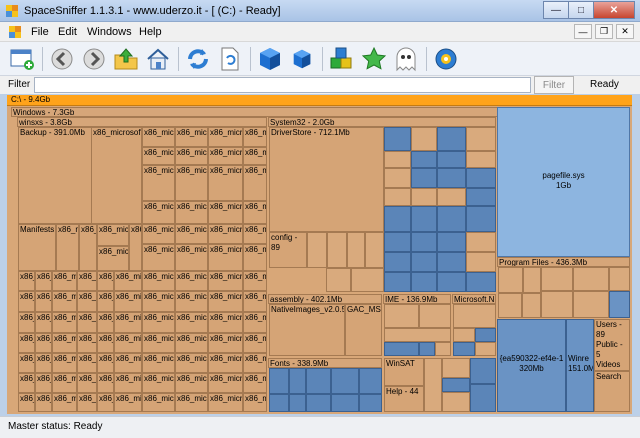 The image size is (640, 438). What do you see at coordinates (625, 31) in the screenshot?
I see `mdi-close-button: ✕` at bounding box center [625, 31].